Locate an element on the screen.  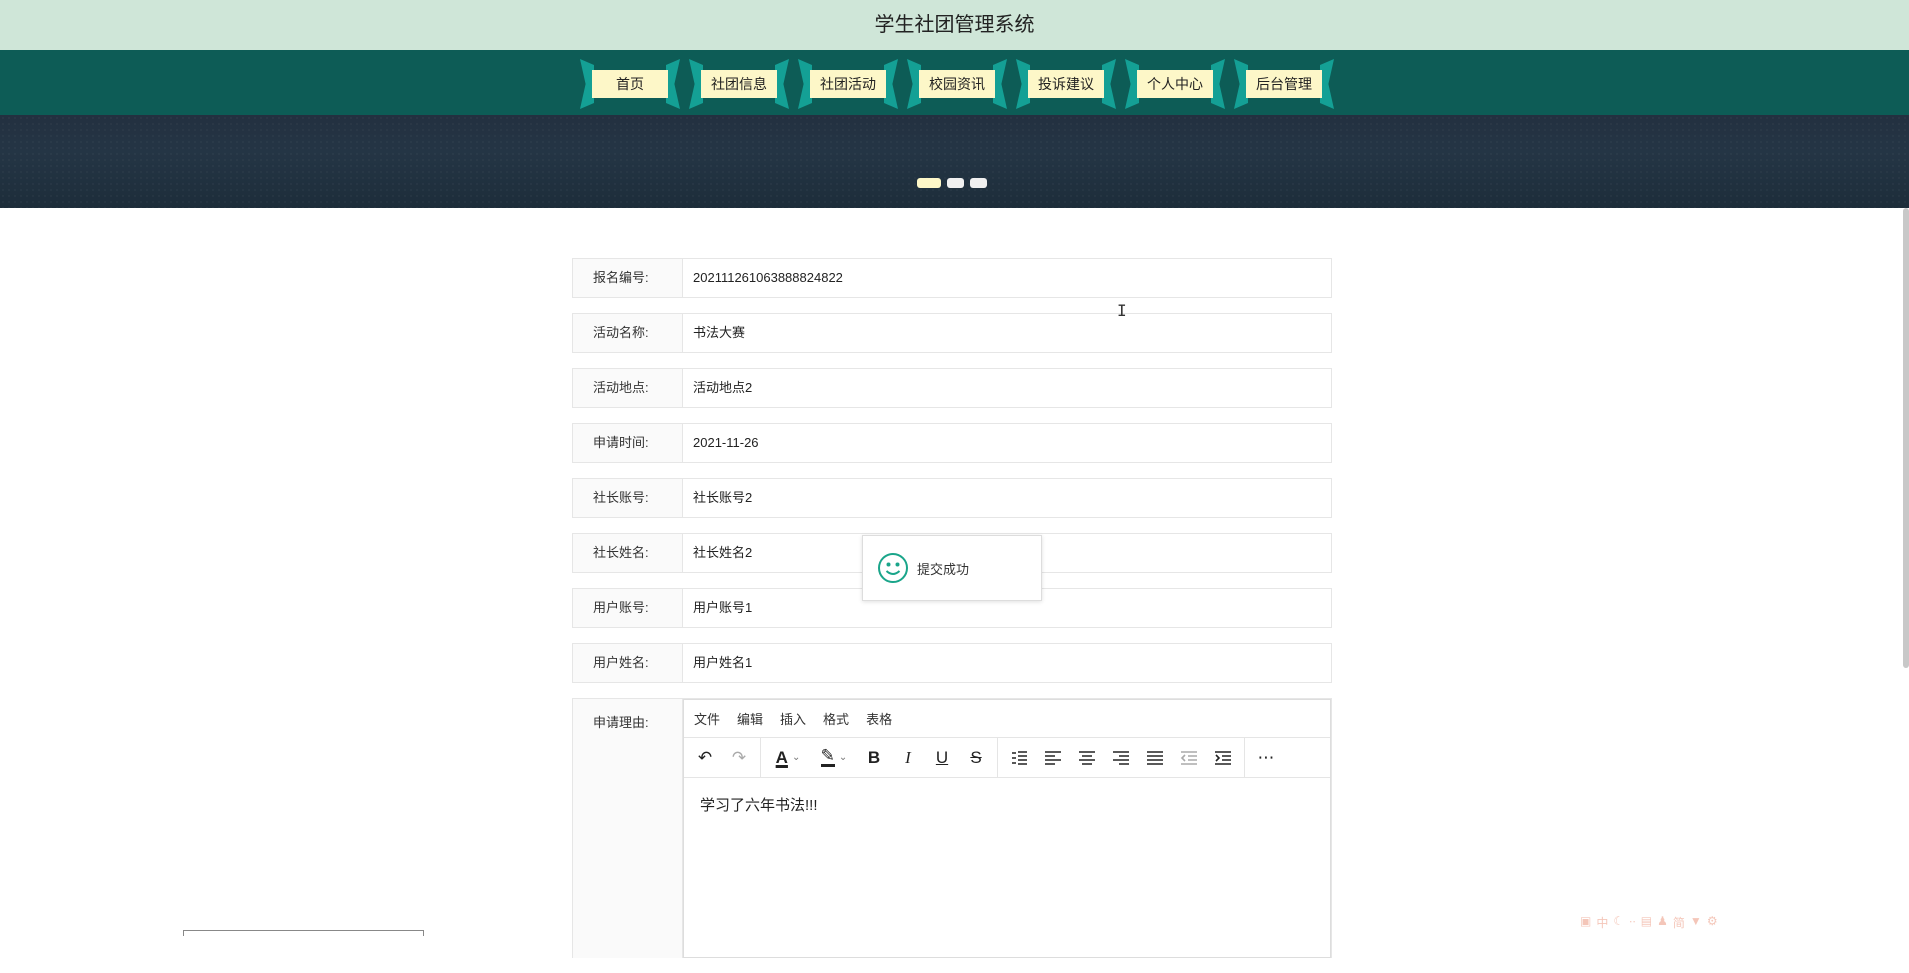
nav-label: 个人中心 is located at coordinates (1175, 84).